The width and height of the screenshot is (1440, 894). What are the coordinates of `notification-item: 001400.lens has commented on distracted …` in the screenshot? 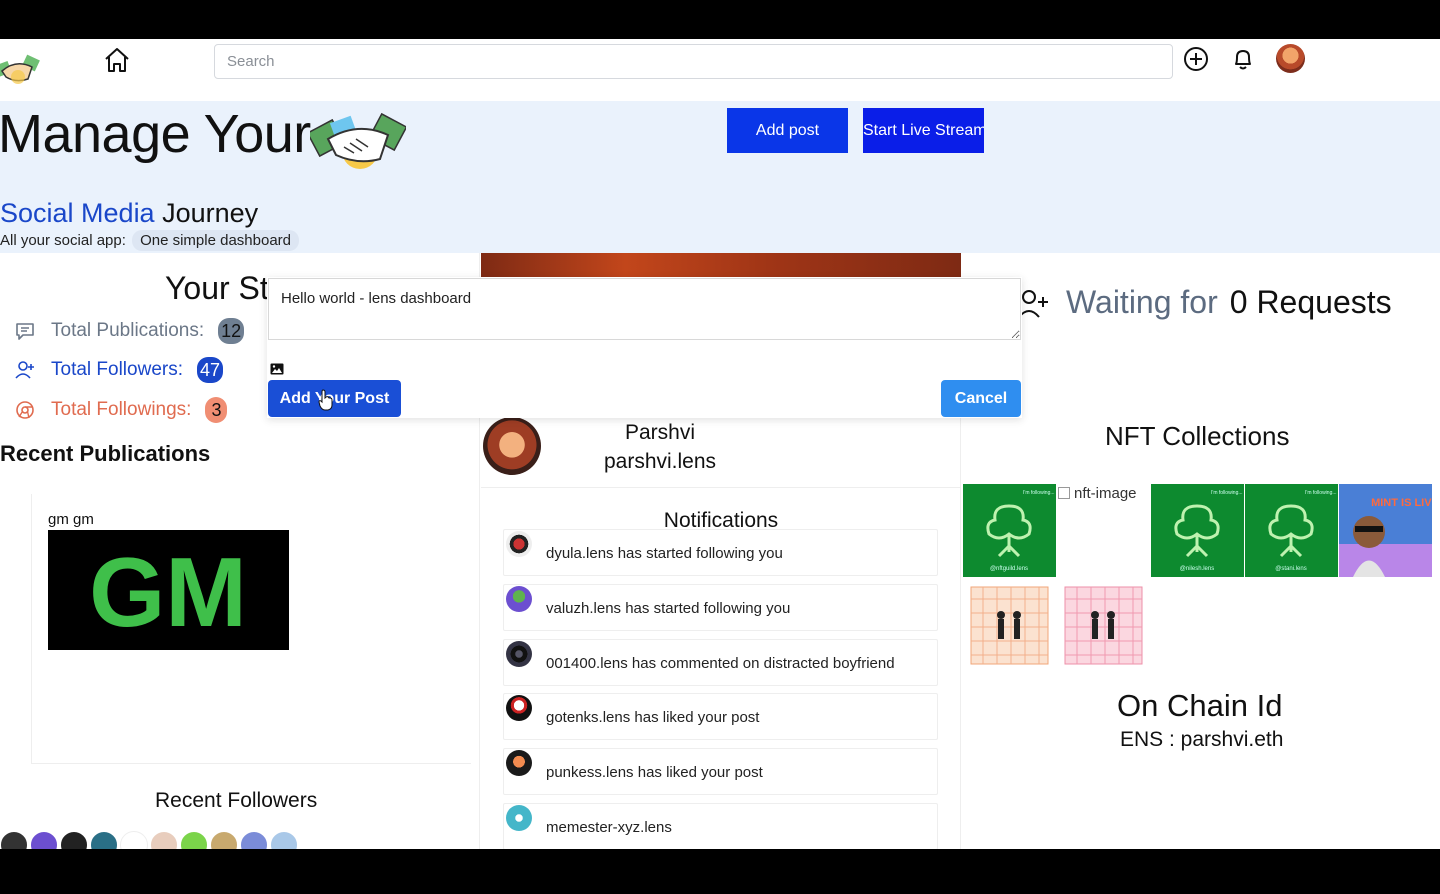 It's located at (720, 662).